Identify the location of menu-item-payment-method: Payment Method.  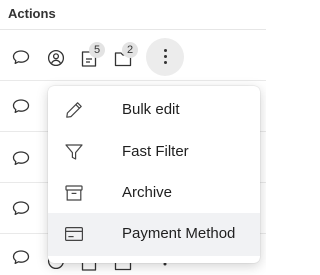
(154, 234).